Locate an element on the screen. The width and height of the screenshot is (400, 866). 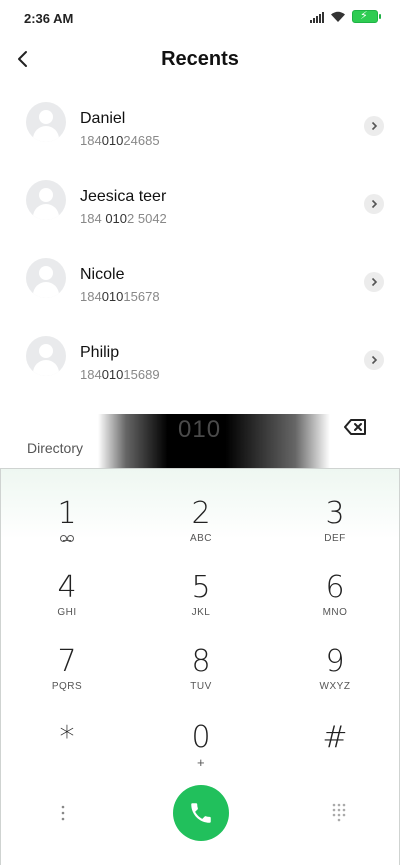
phone-icon is located at coordinates (201, 813).